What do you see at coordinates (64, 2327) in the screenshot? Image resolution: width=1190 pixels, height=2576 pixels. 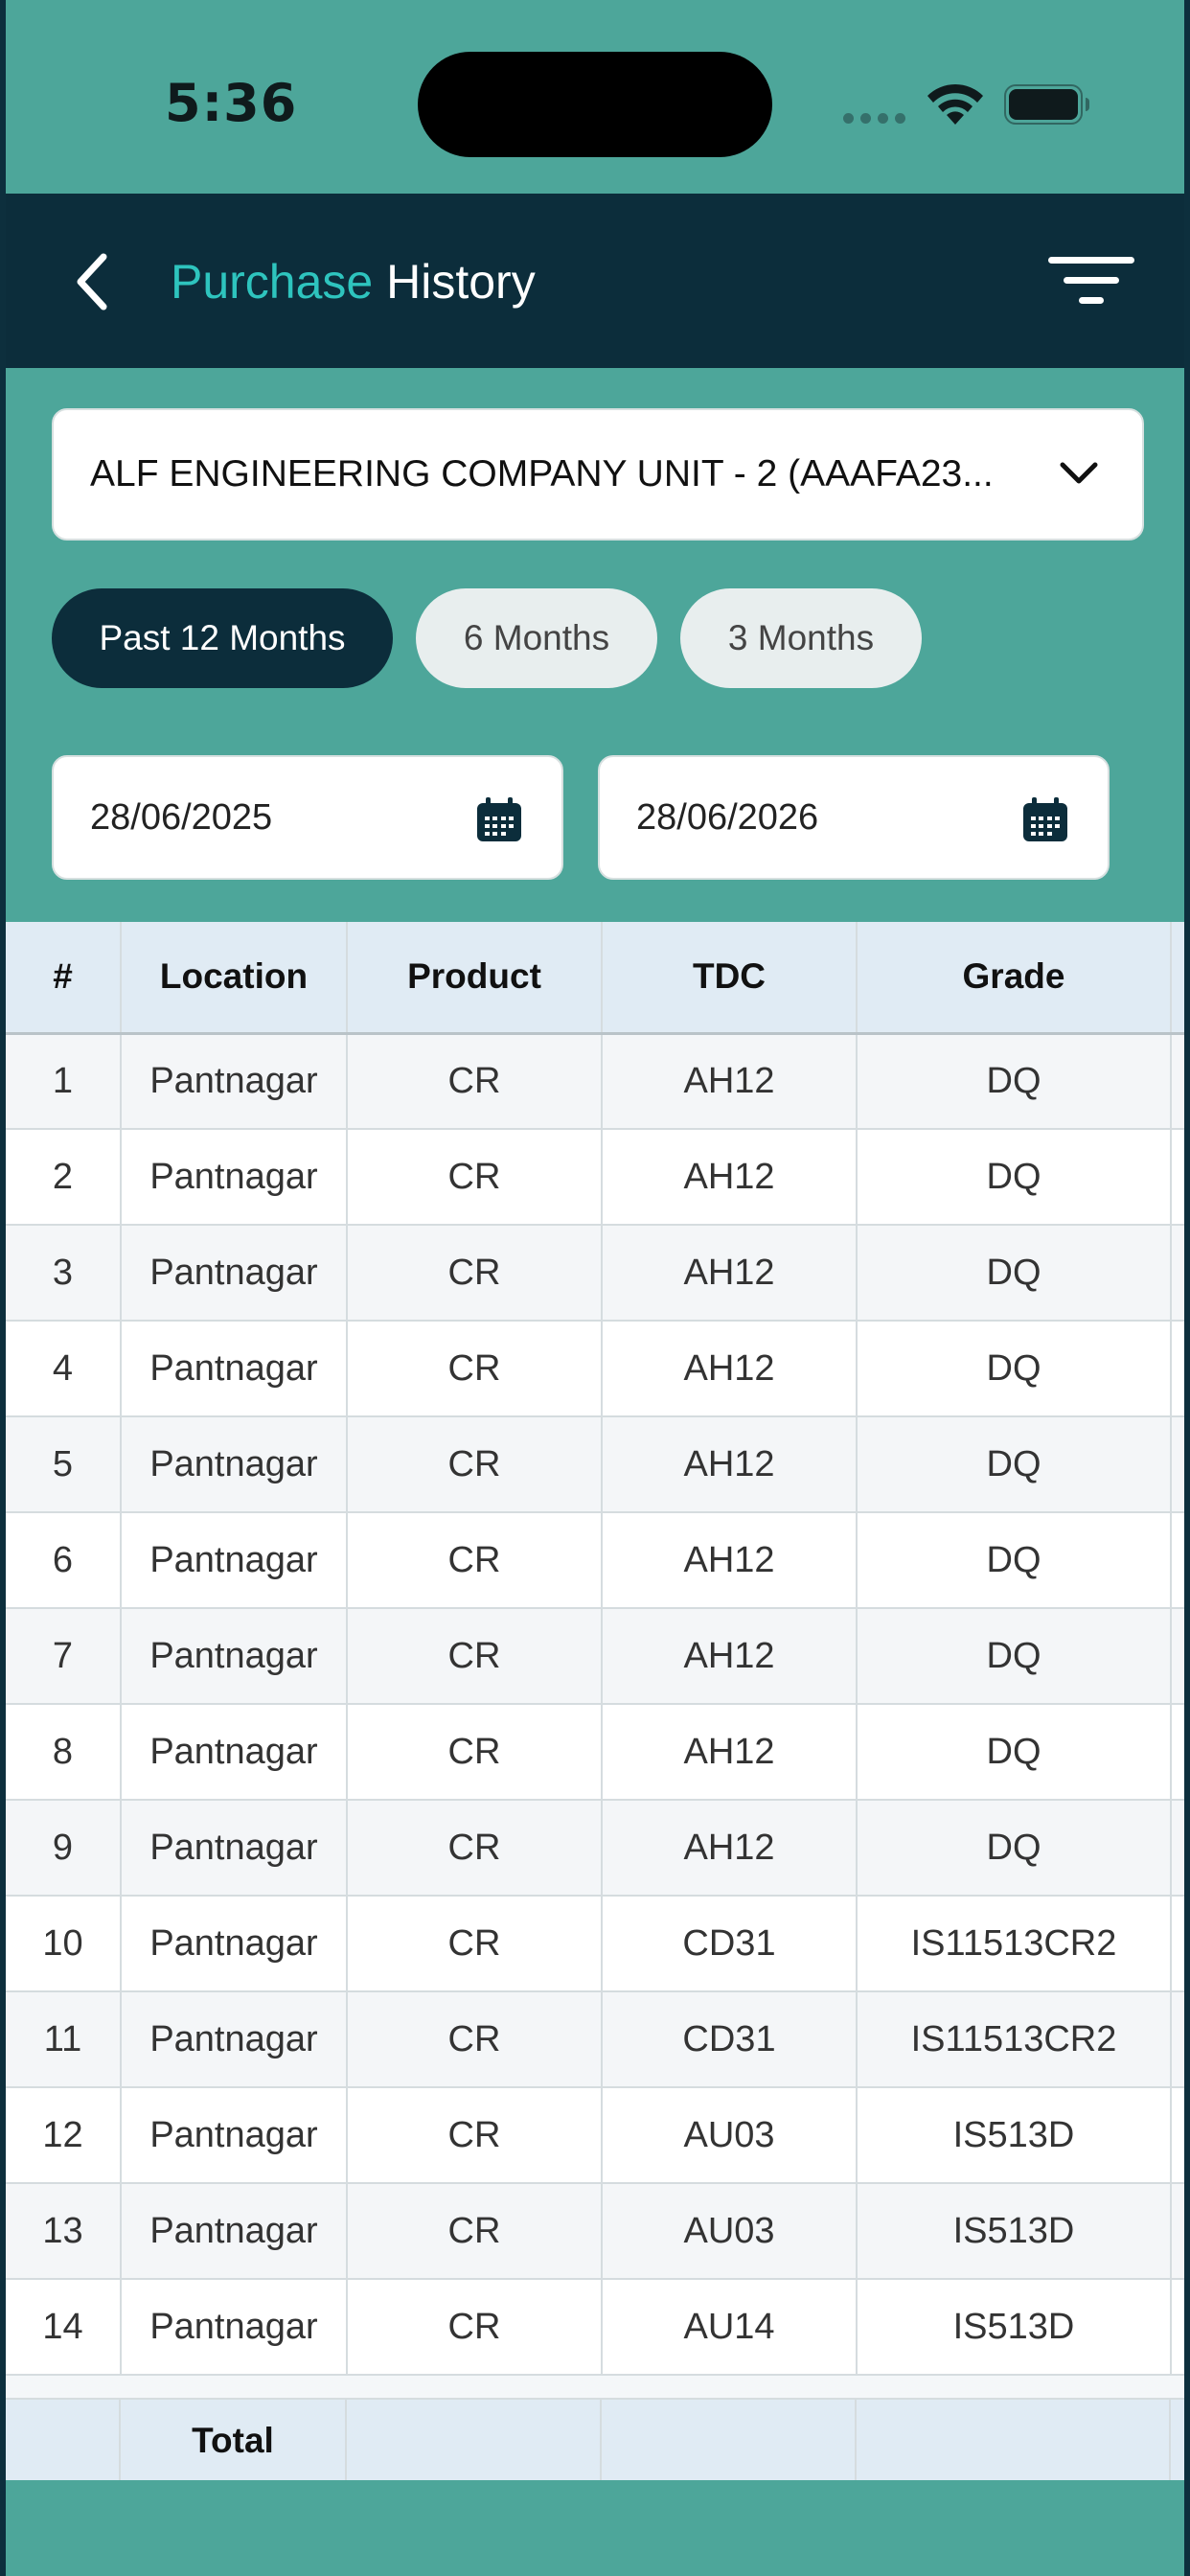 I see `cell-index: 14` at bounding box center [64, 2327].